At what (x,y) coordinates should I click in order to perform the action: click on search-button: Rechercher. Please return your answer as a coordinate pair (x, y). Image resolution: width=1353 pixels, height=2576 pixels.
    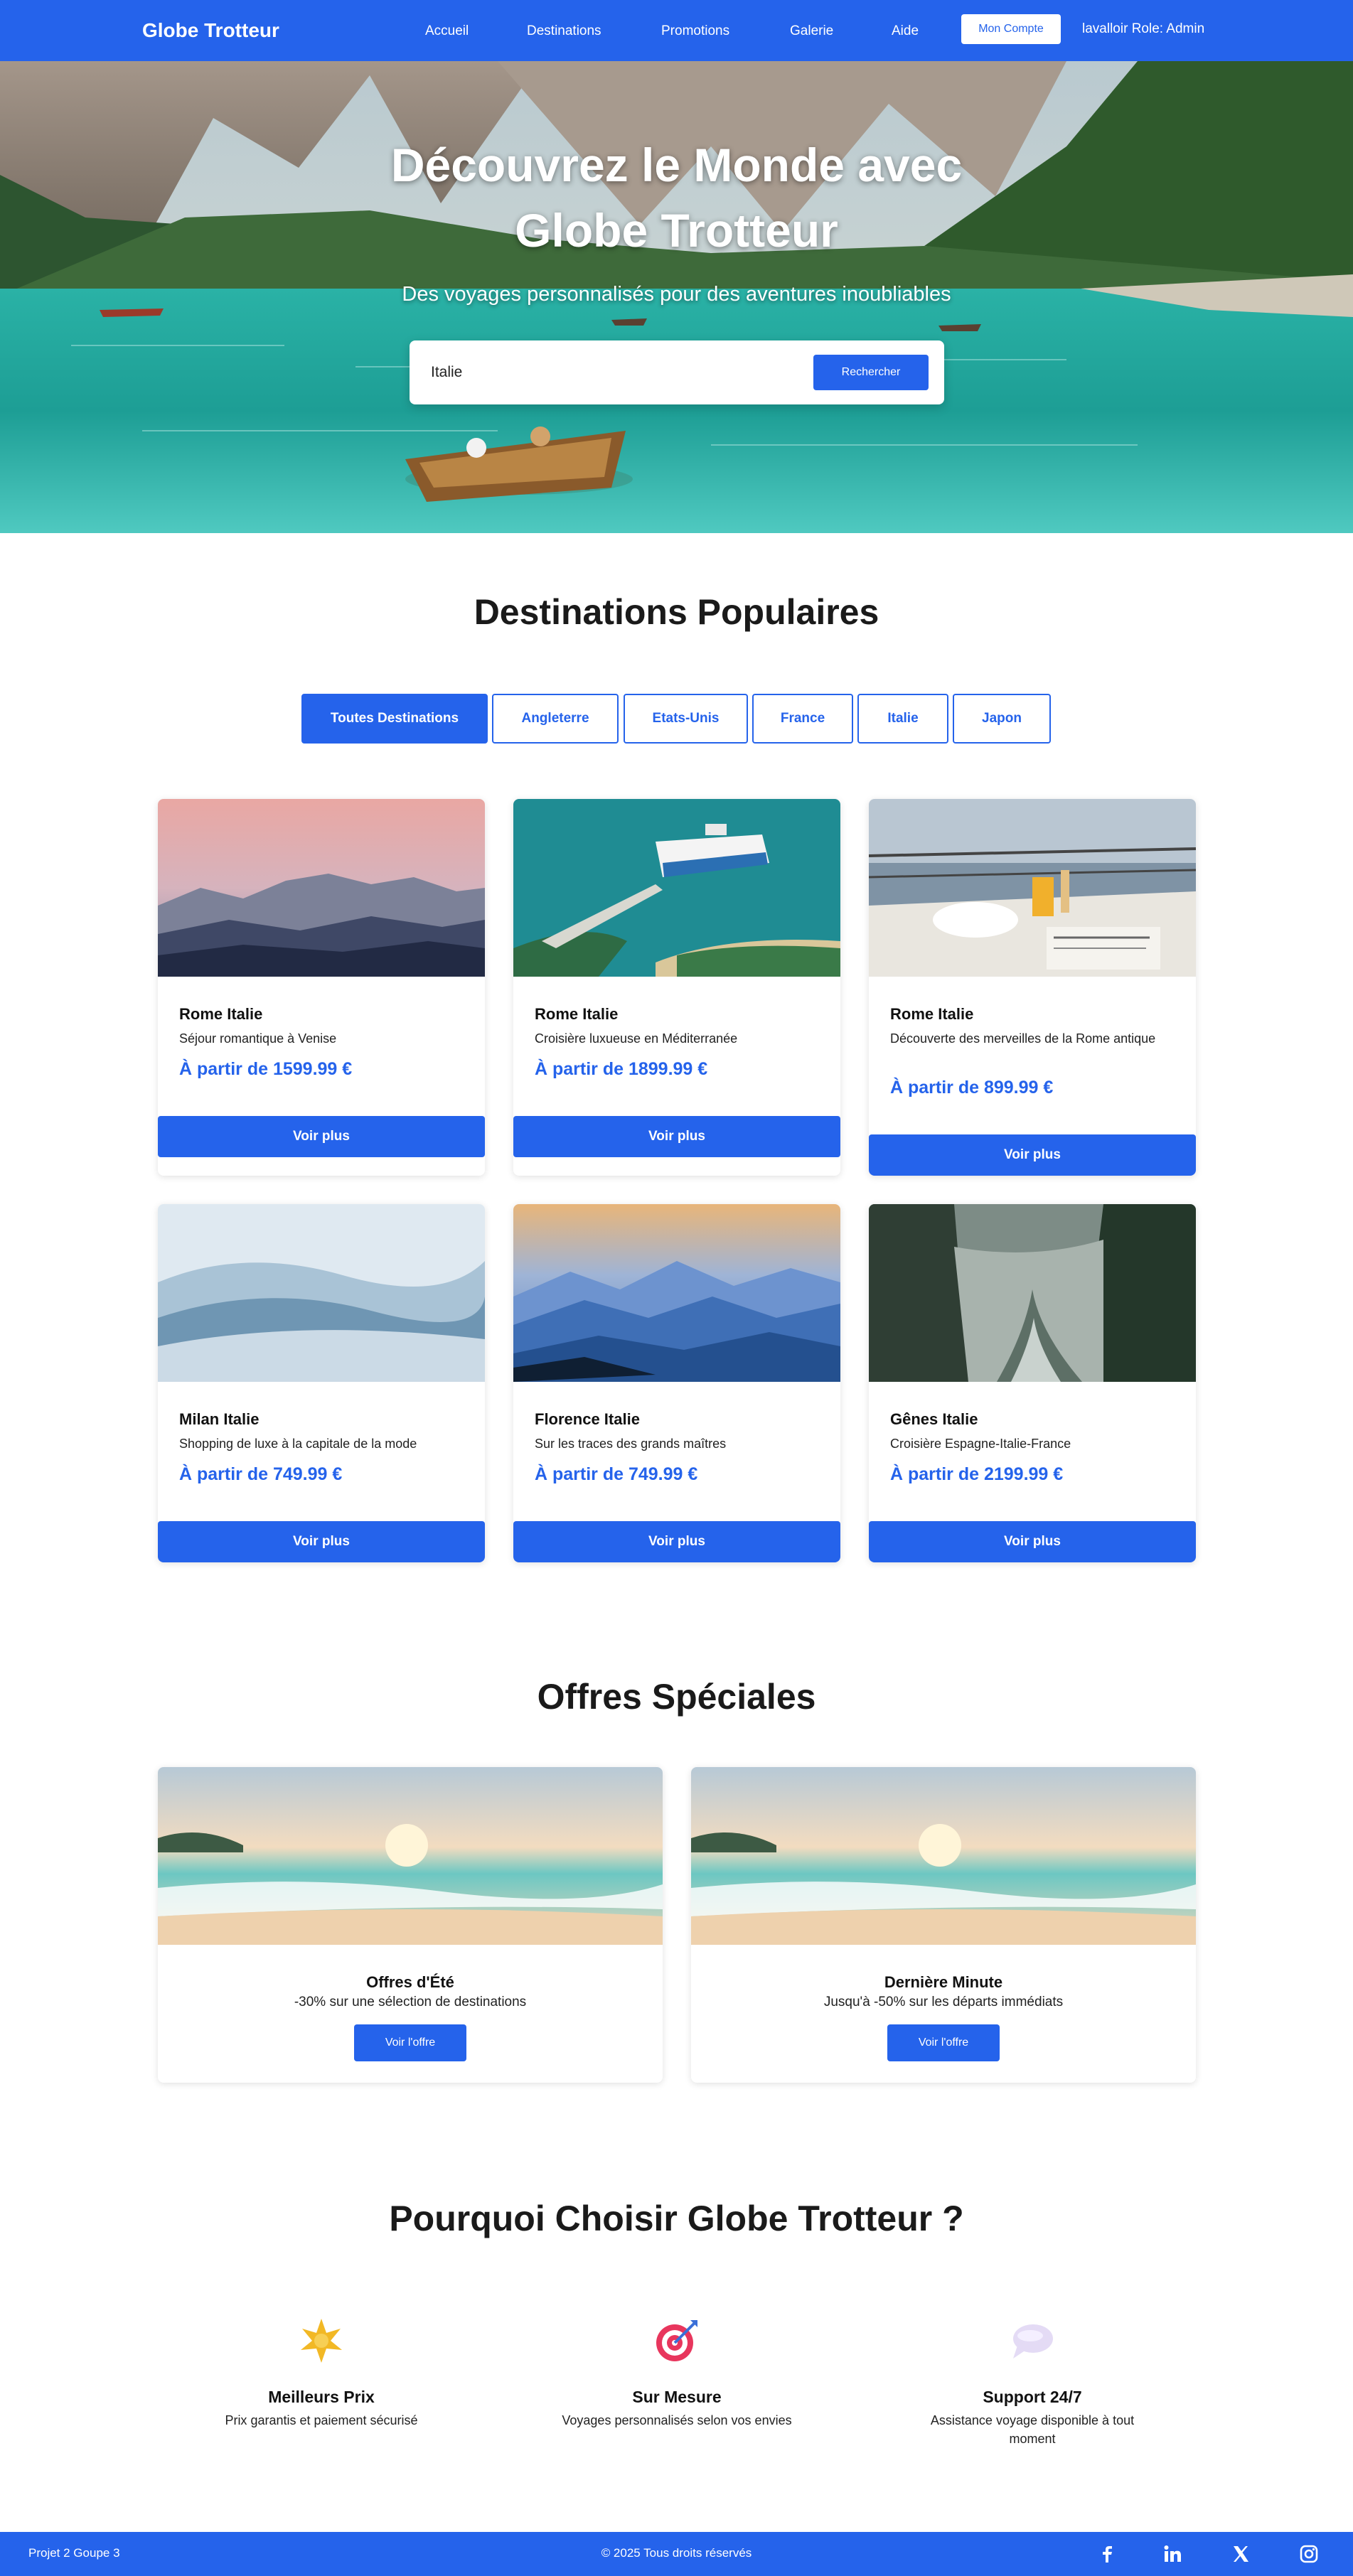
    Looking at the image, I should click on (871, 372).